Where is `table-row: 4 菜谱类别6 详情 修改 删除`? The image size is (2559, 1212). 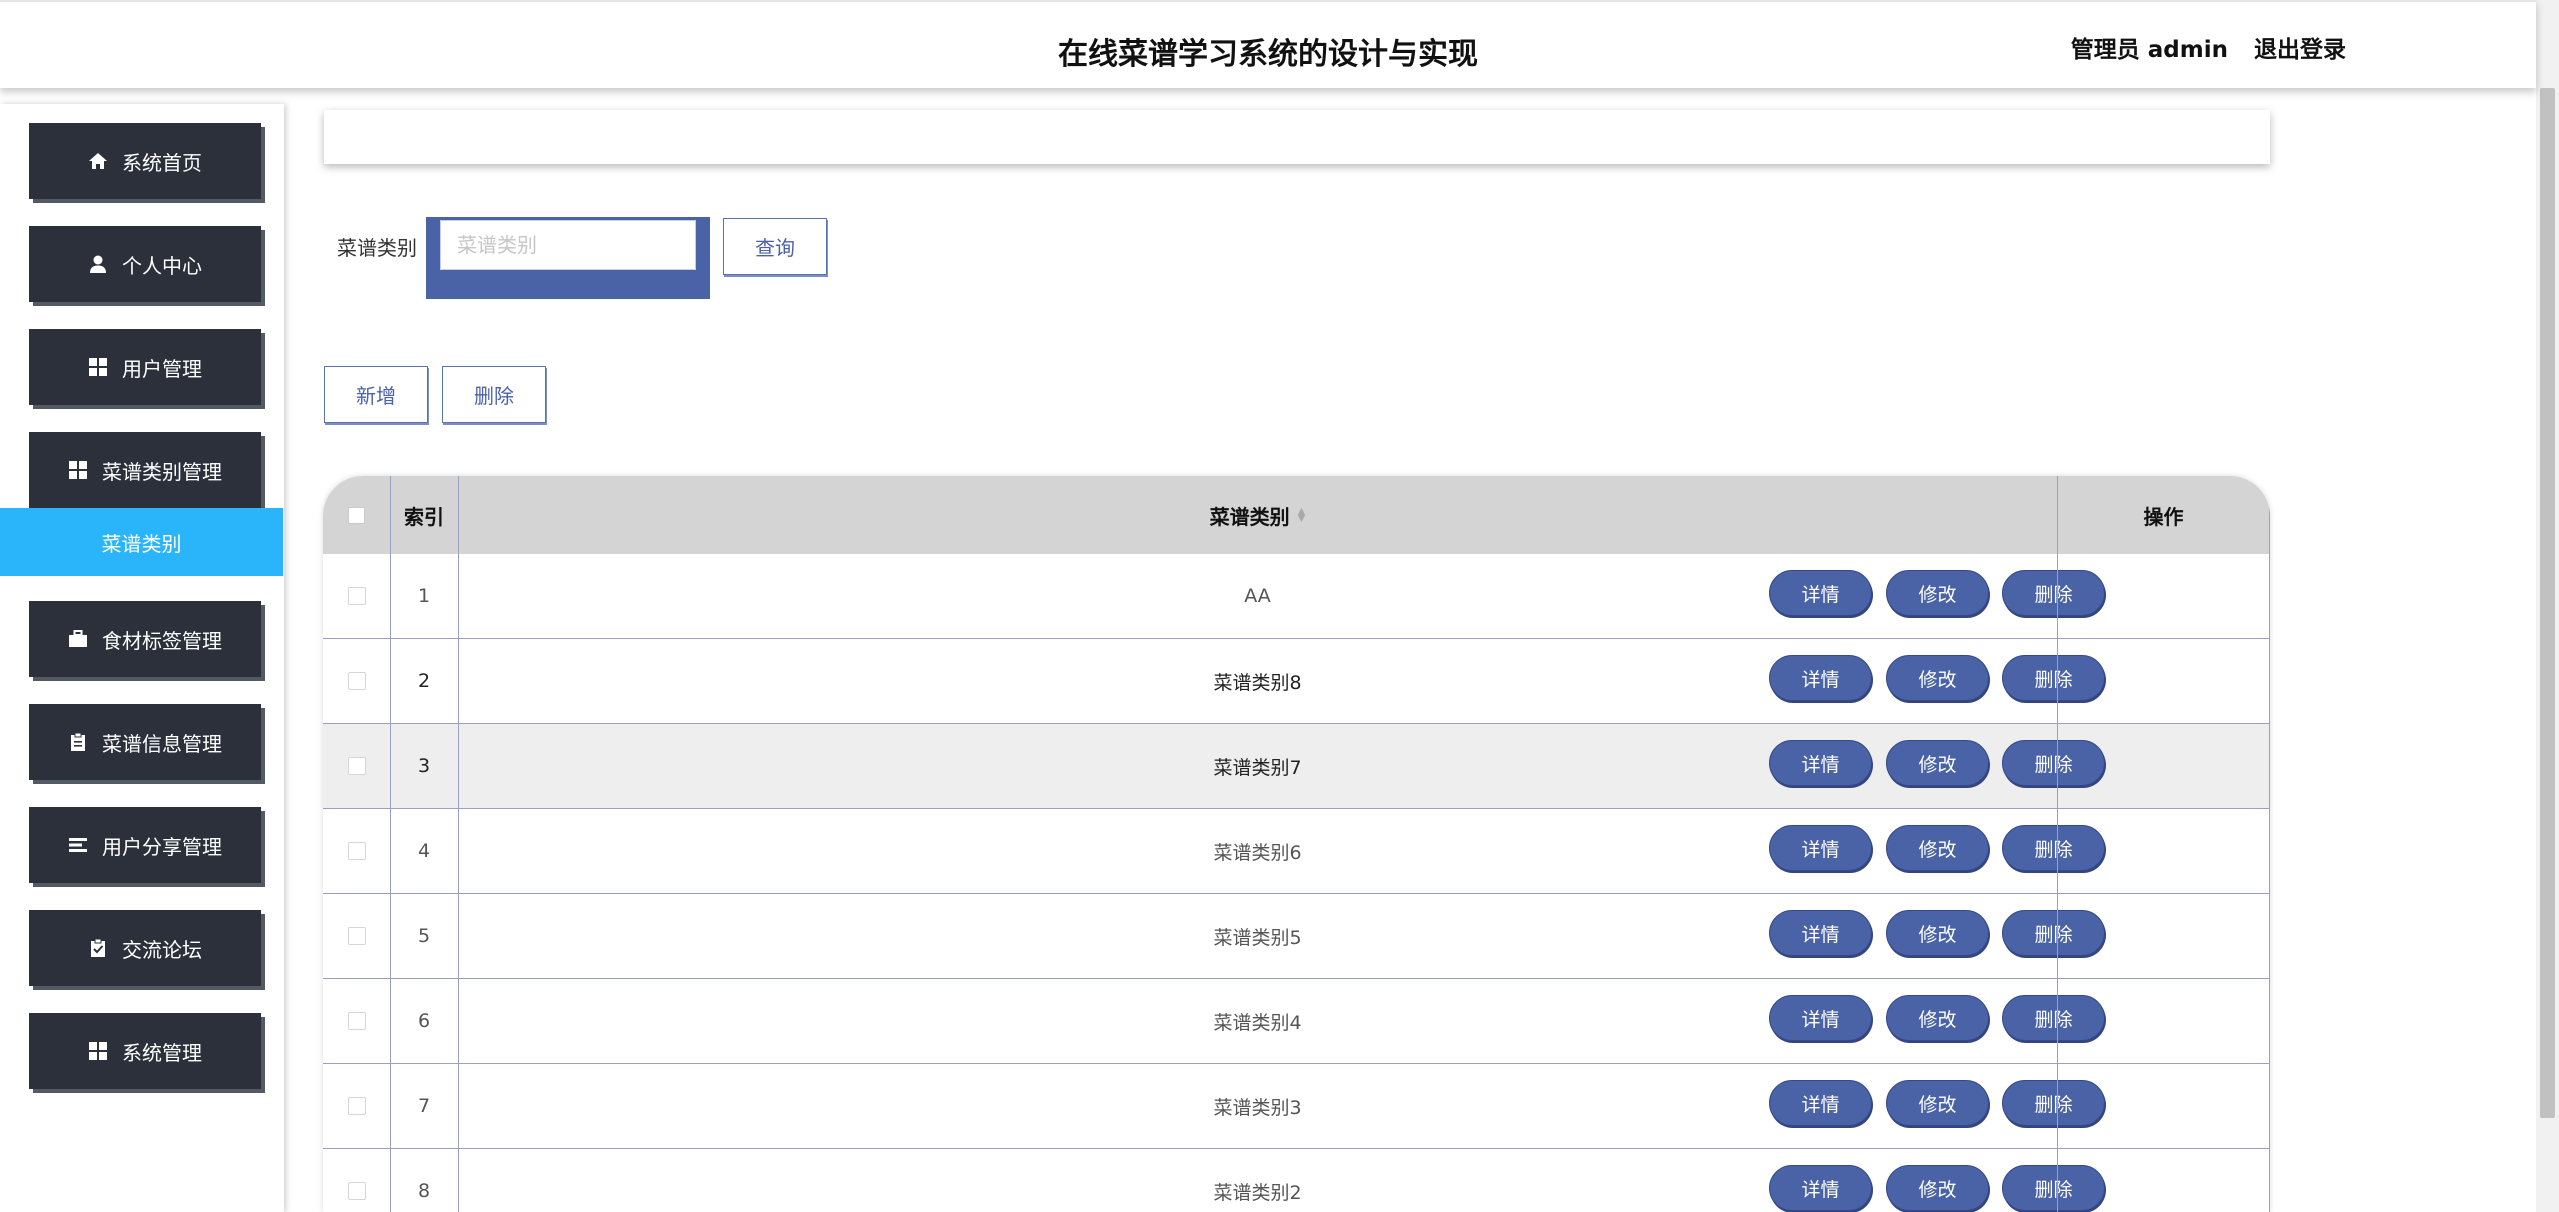 table-row: 4 菜谱类别6 详情 修改 删除 is located at coordinates (1296, 851).